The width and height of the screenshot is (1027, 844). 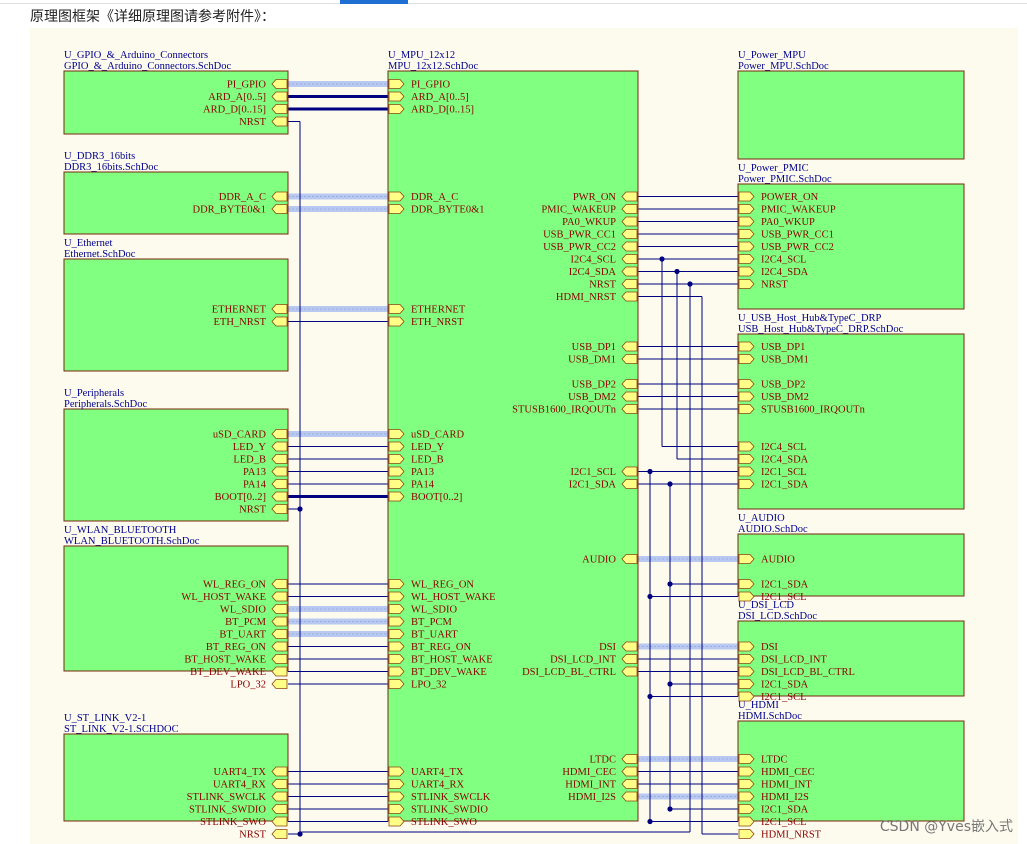 What do you see at coordinates (602, 285) in the screenshot?
I see `pin-label-mpu-r-nrst: NRST` at bounding box center [602, 285].